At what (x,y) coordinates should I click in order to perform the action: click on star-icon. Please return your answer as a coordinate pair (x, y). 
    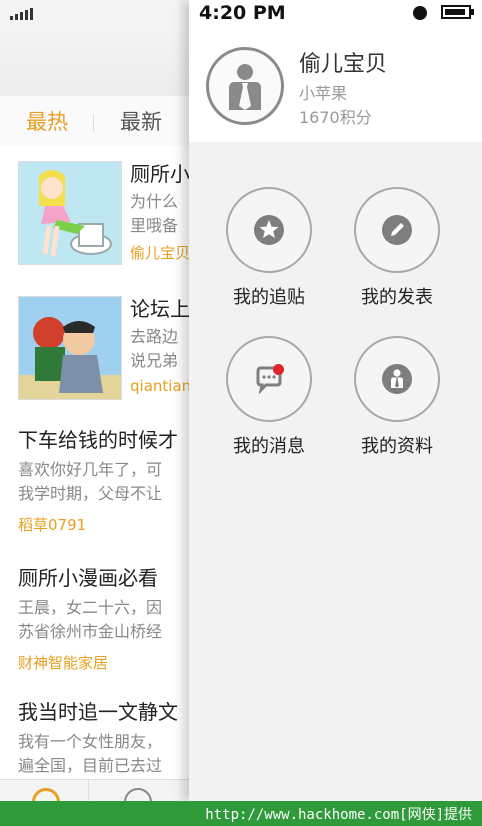
    Looking at the image, I should click on (269, 230).